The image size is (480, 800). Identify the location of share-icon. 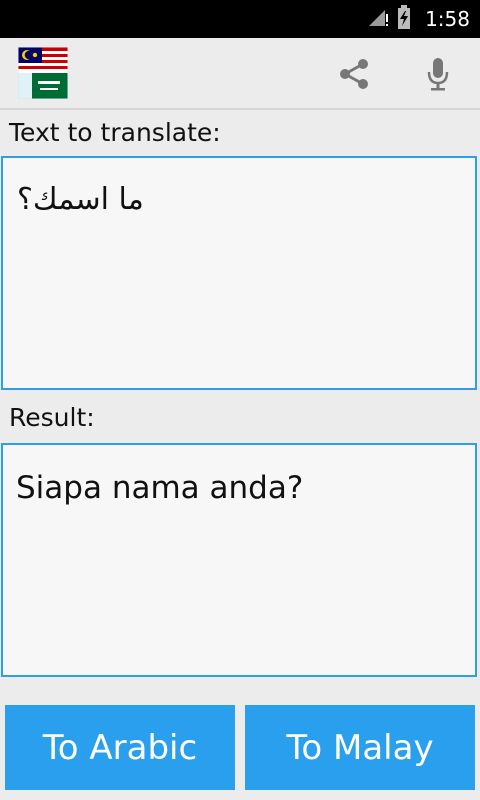
(354, 74).